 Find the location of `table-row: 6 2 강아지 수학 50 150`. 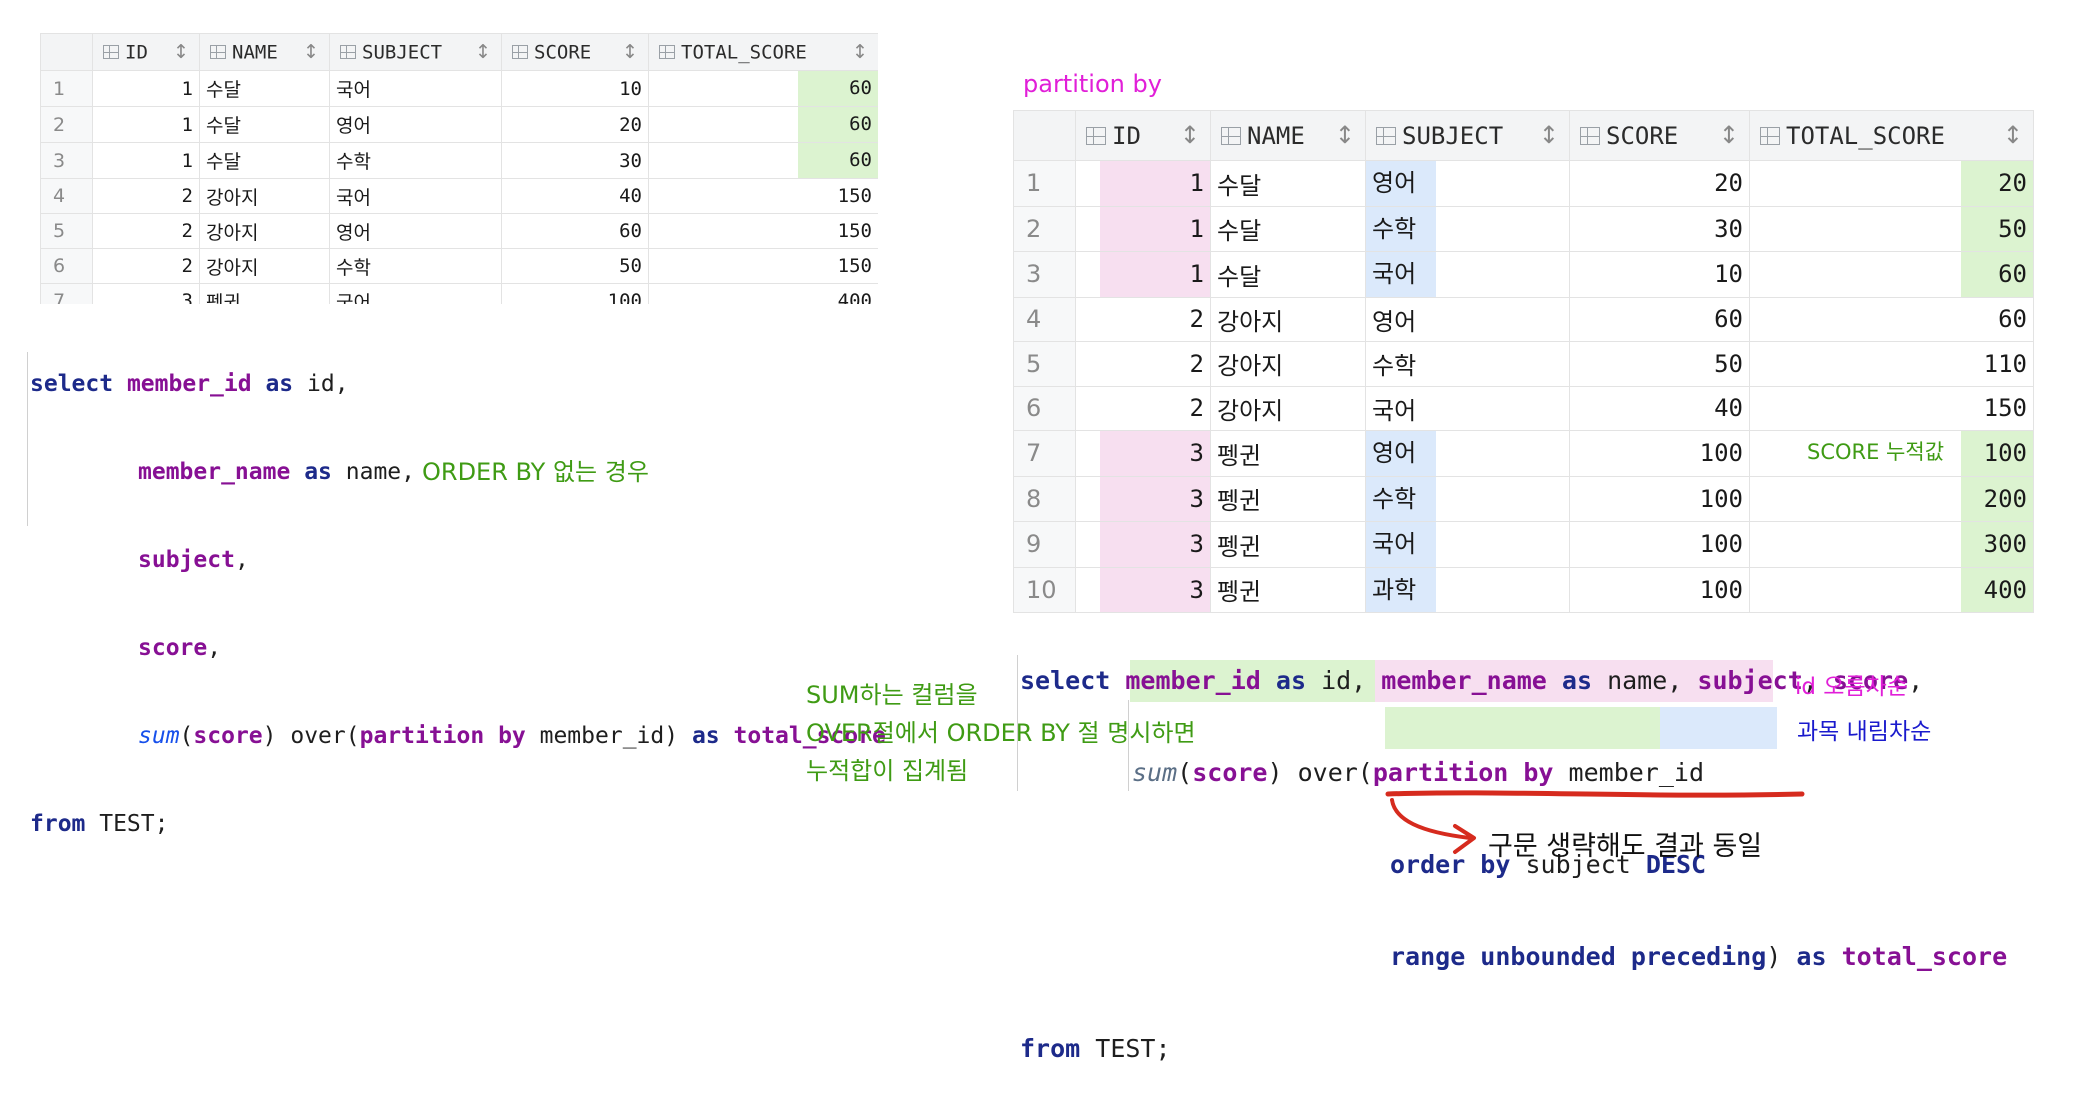

table-row: 6 2 강아지 수학 50 150 is located at coordinates (459, 266).